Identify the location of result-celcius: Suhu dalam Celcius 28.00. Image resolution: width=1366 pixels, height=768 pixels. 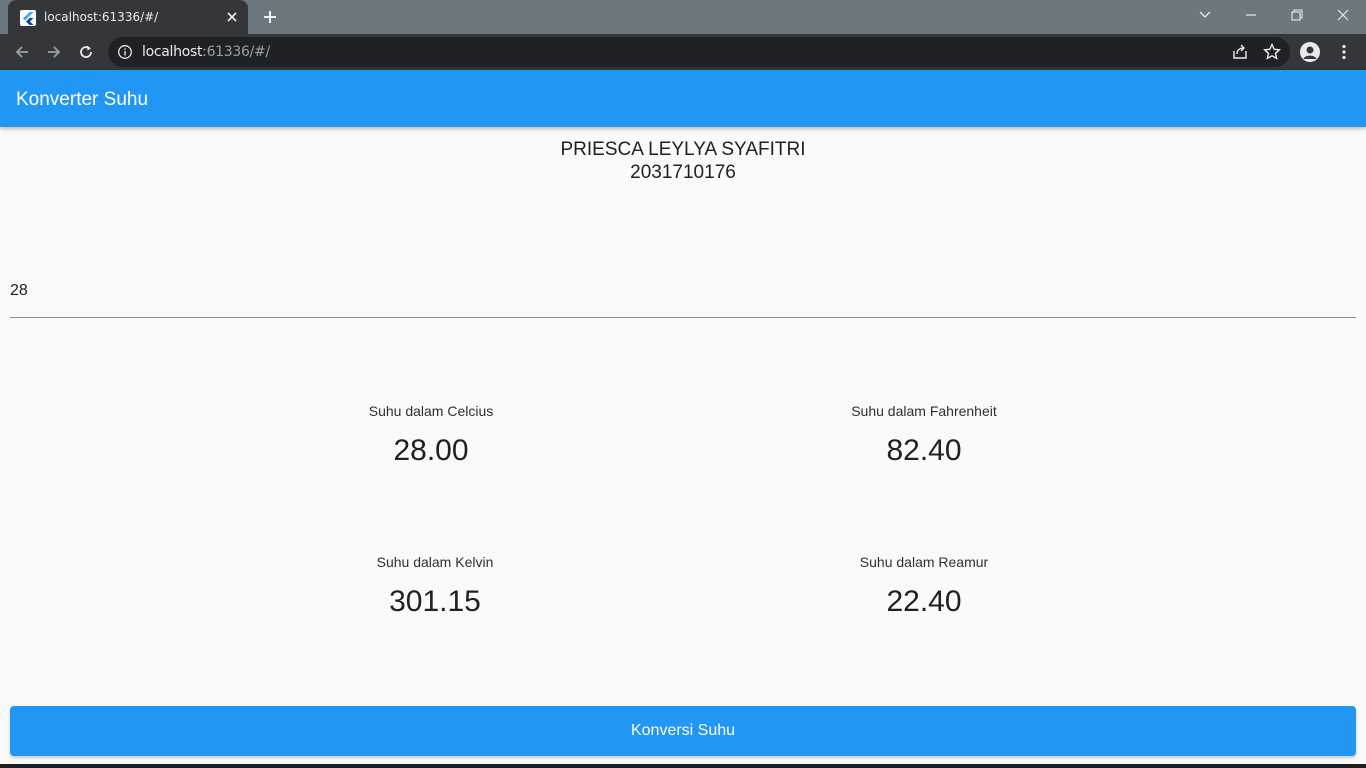
(431, 435).